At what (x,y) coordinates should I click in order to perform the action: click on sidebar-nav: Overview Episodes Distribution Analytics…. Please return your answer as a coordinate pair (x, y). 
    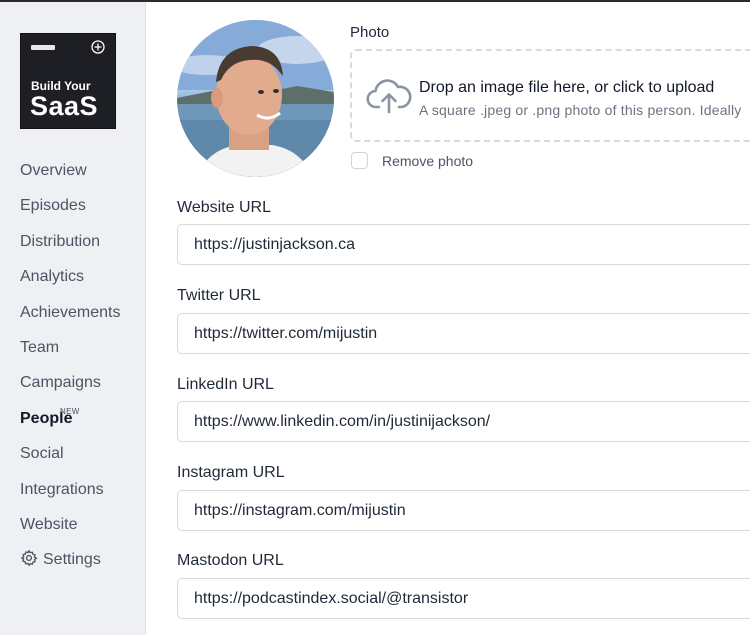
    Looking at the image, I should click on (70, 369).